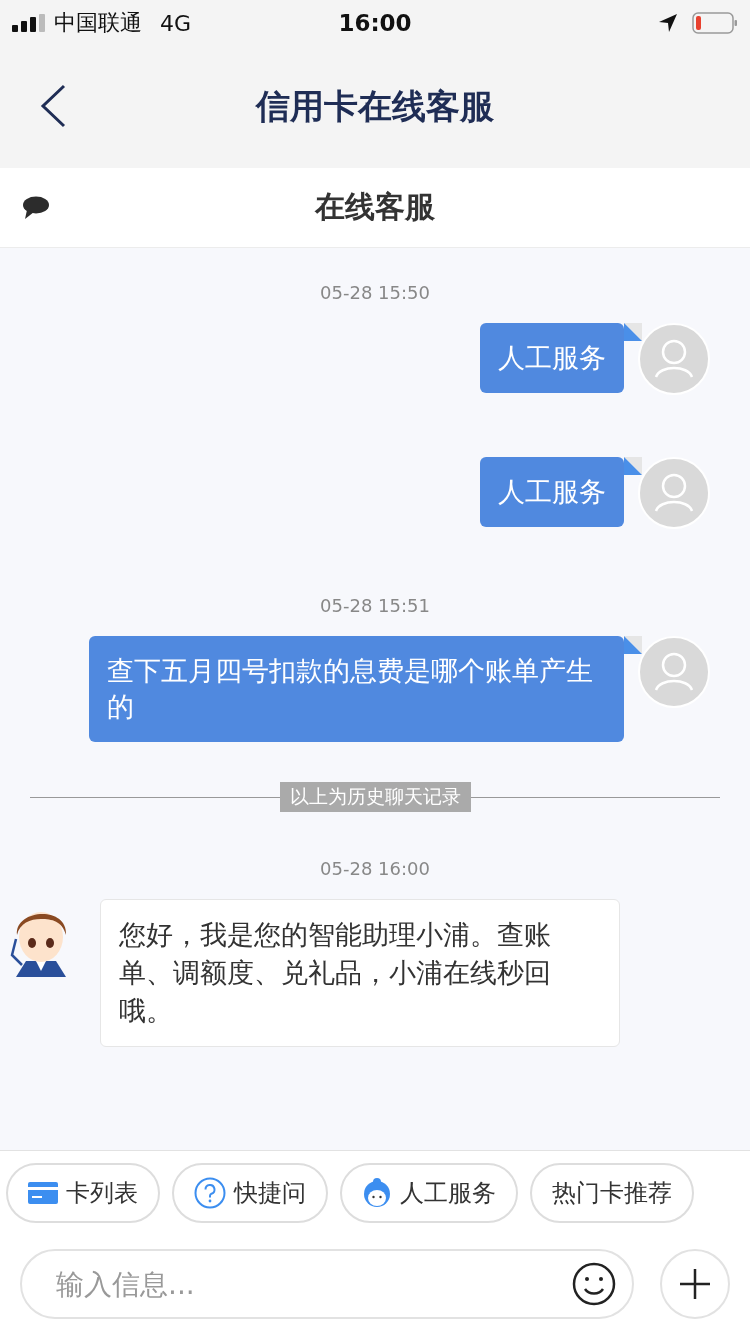 The width and height of the screenshot is (750, 1334). What do you see at coordinates (360, 973) in the screenshot?
I see `assistant-message: 您好，我是您的智能助理小浦。查账单、调额度、兑礼品，小浦在线秒回哦。` at bounding box center [360, 973].